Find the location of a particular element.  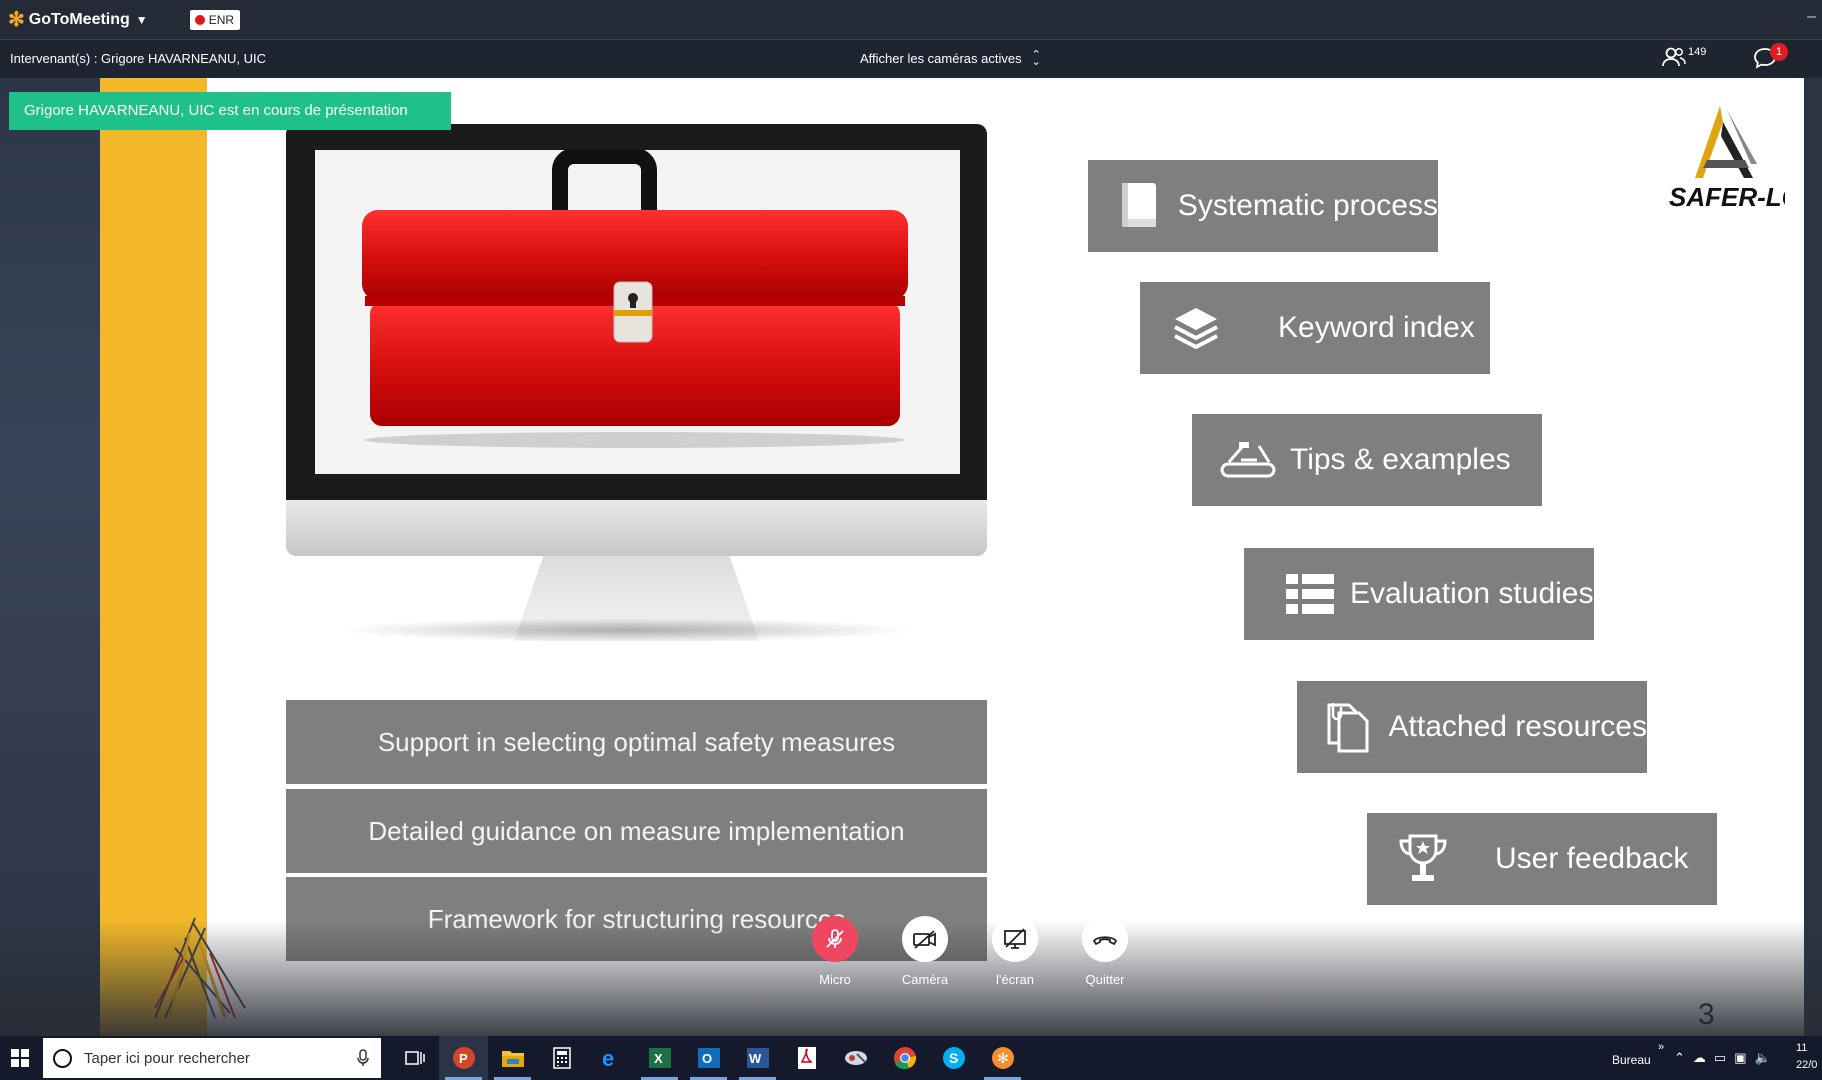

camera-button: Caméra is located at coordinates (925, 951).